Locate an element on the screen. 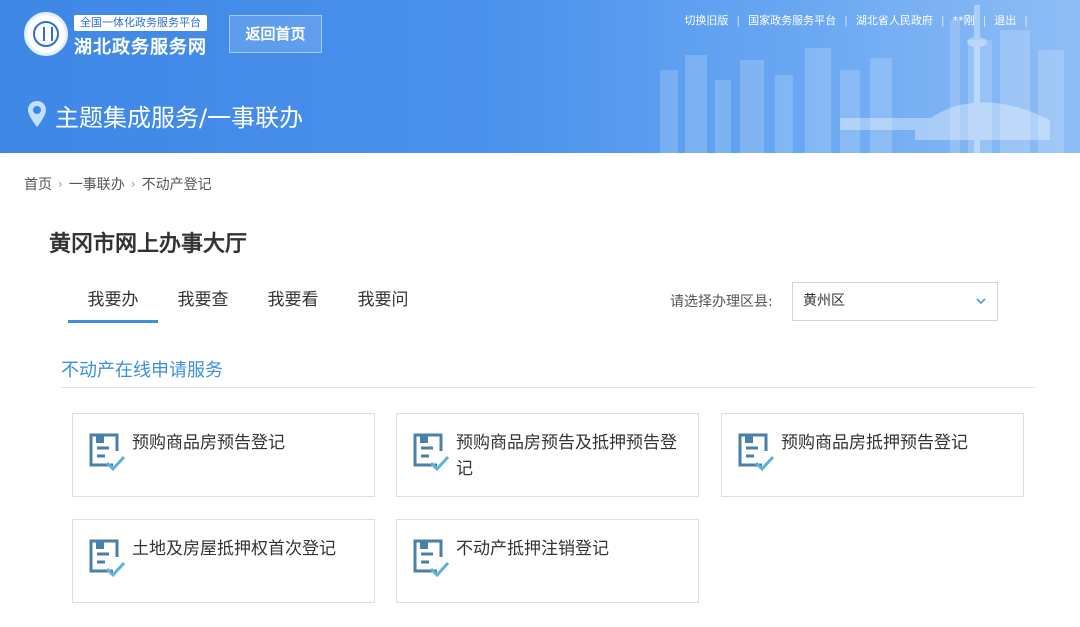 The height and width of the screenshot is (627, 1080). service-card: 预购商品房预告及抵押预告登记 is located at coordinates (547, 455).